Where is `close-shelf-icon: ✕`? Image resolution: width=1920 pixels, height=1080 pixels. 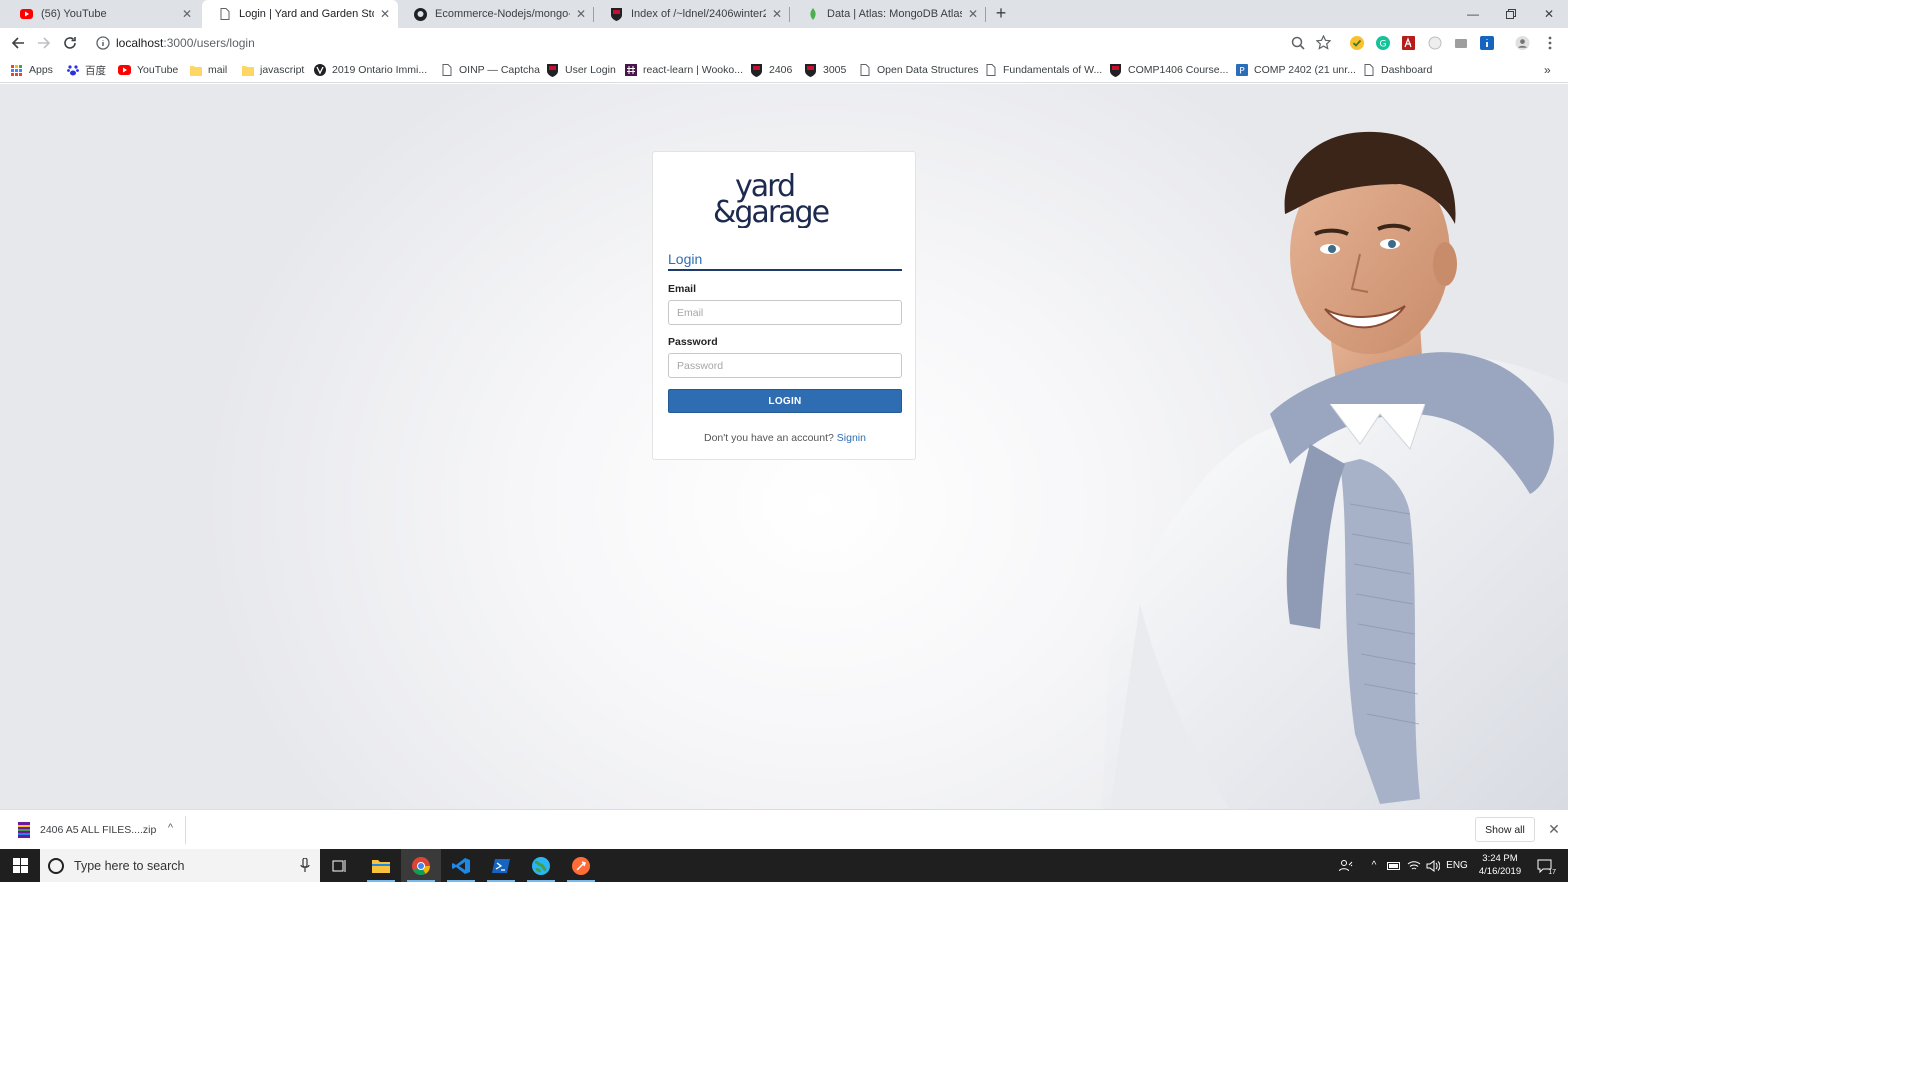 close-shelf-icon: ✕ is located at coordinates (1554, 829).